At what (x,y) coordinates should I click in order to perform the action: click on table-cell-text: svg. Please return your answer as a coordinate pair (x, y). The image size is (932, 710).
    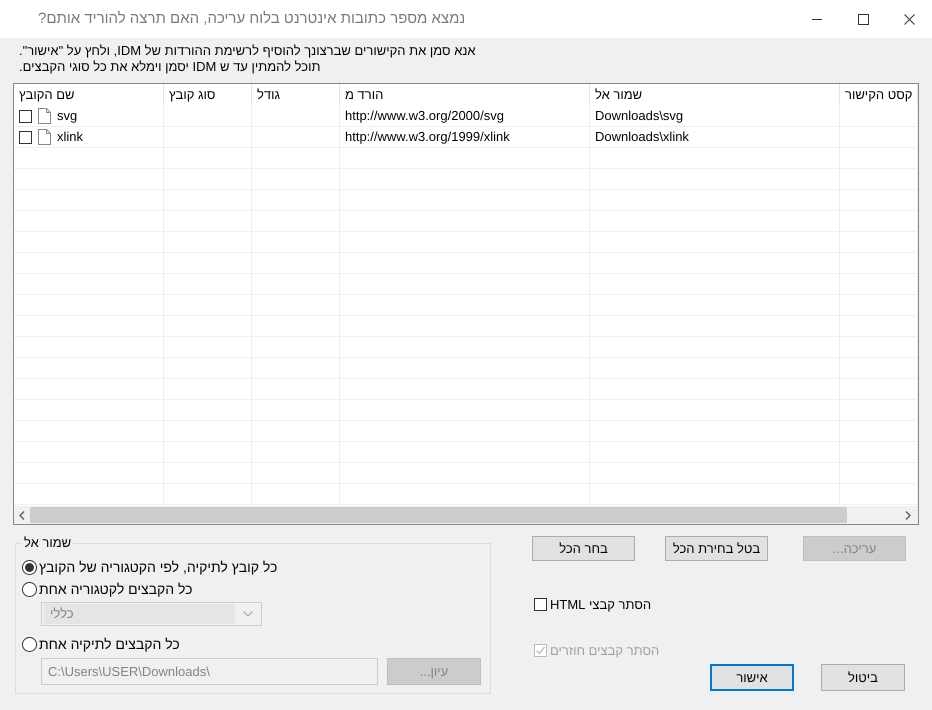
    Looking at the image, I should click on (67, 116).